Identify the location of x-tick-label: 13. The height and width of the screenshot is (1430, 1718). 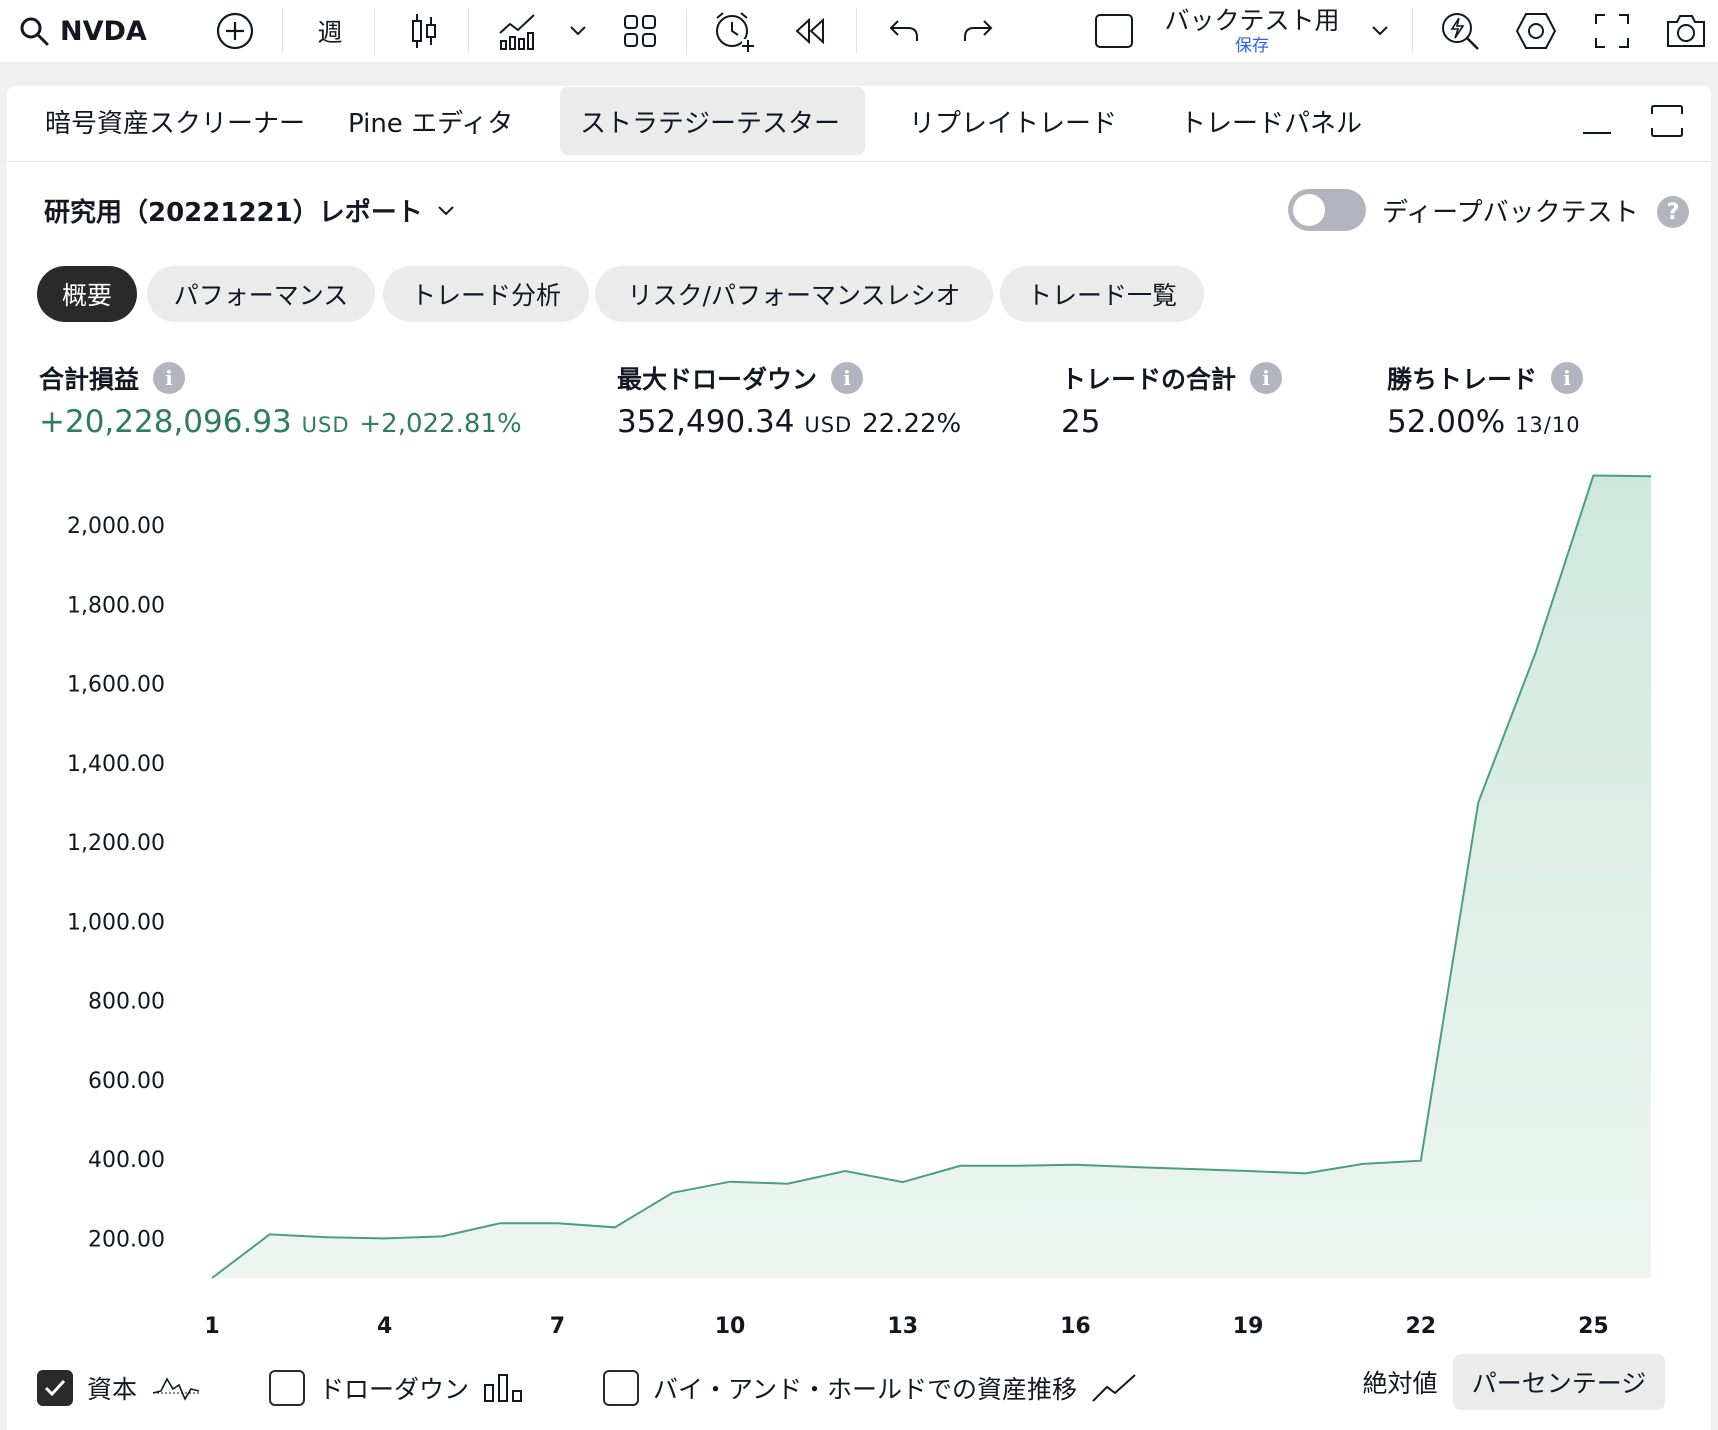
(902, 1325).